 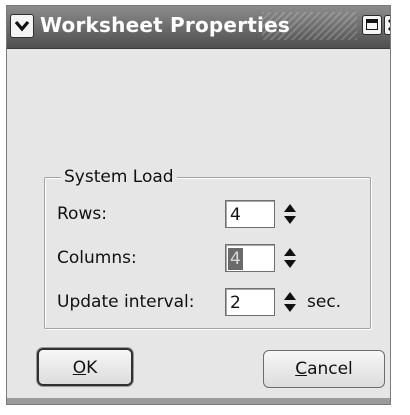 I want to click on window-title: Worksheet Properties, so click(x=165, y=25).